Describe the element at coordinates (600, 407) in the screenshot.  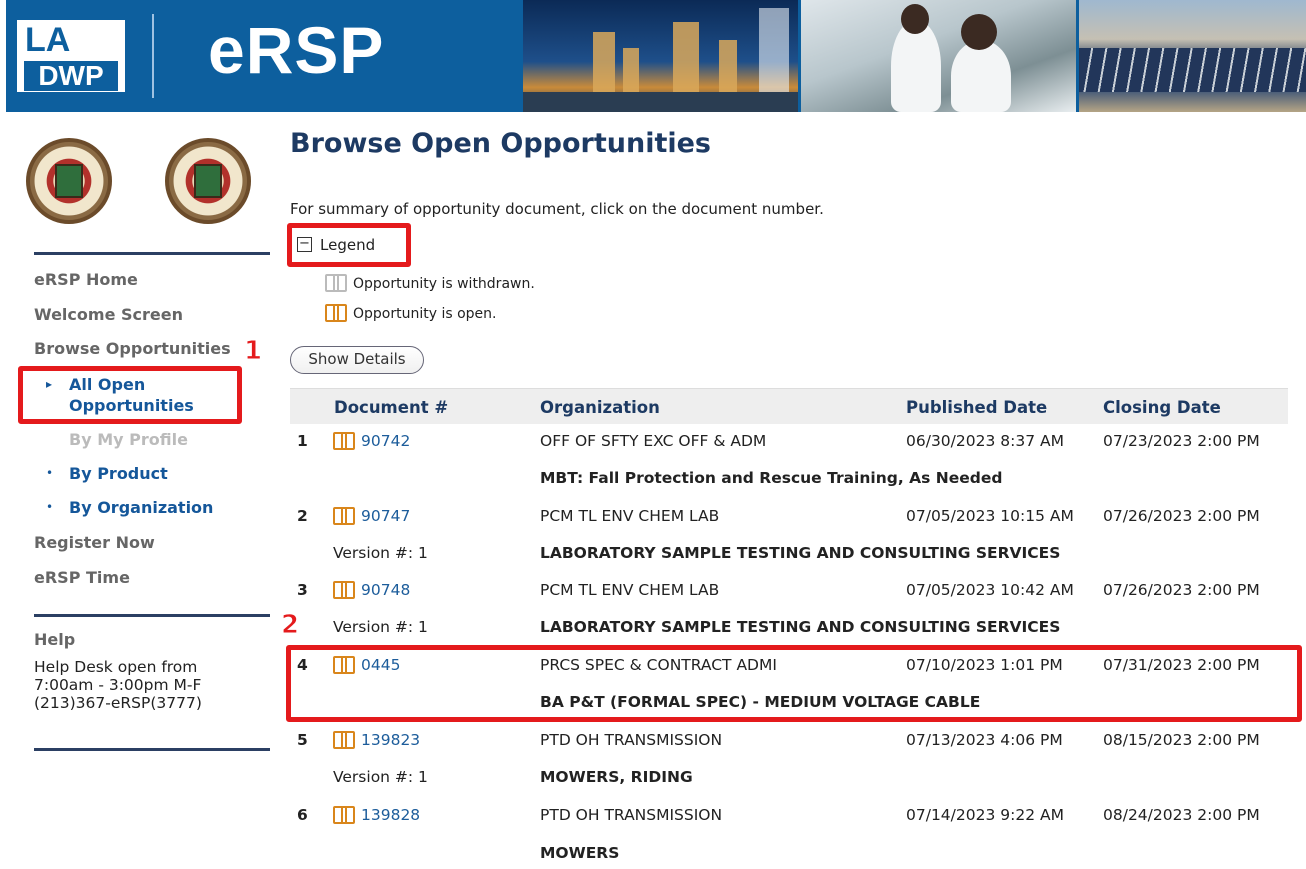
I see `col-organization: Organization` at that location.